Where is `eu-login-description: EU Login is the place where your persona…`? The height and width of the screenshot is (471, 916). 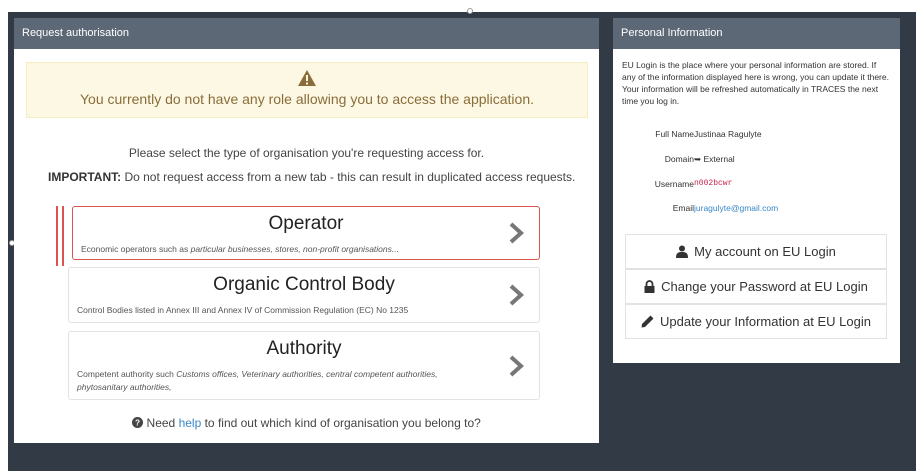
eu-login-description: EU Login is the place where your persona… is located at coordinates (755, 83).